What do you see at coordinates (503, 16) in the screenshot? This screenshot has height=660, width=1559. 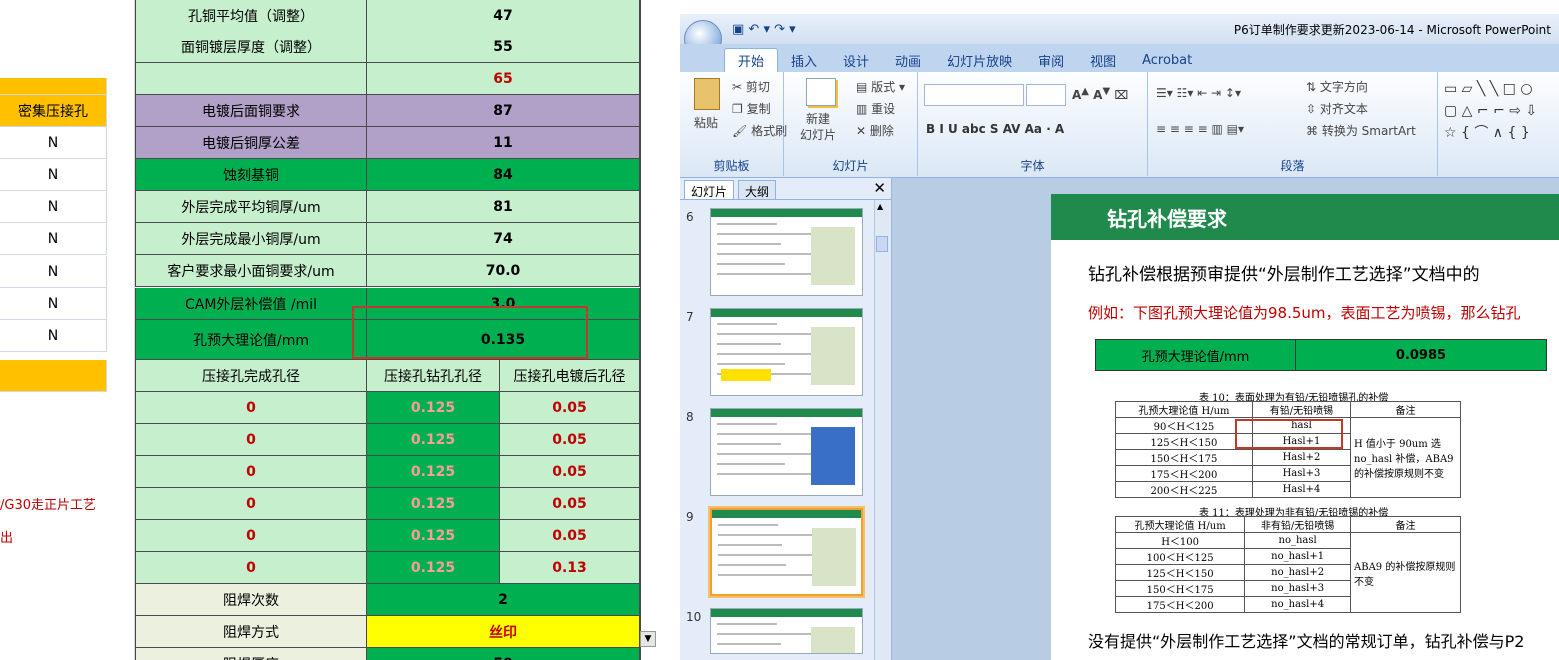 I see `row-value: 47` at bounding box center [503, 16].